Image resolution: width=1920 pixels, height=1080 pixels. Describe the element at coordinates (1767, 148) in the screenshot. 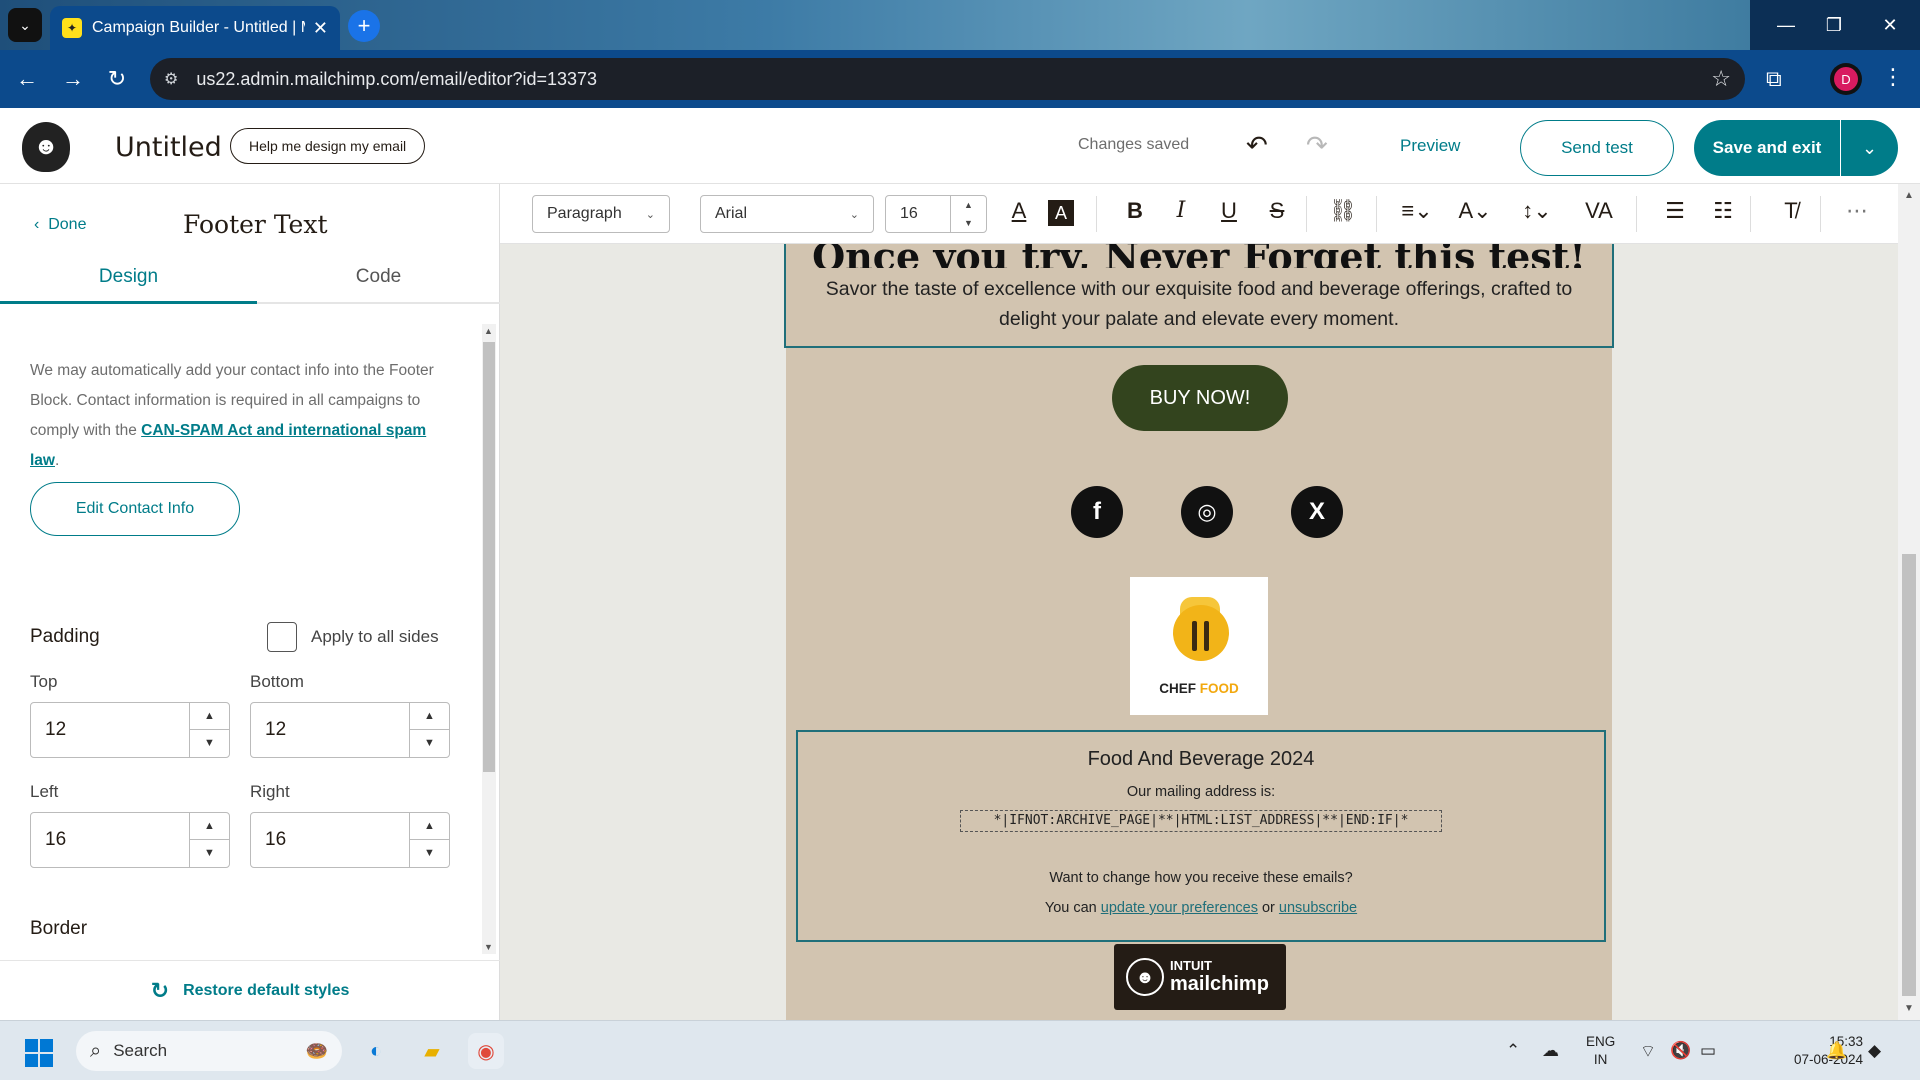

I see `save-and-exit-button: Save and exit` at that location.